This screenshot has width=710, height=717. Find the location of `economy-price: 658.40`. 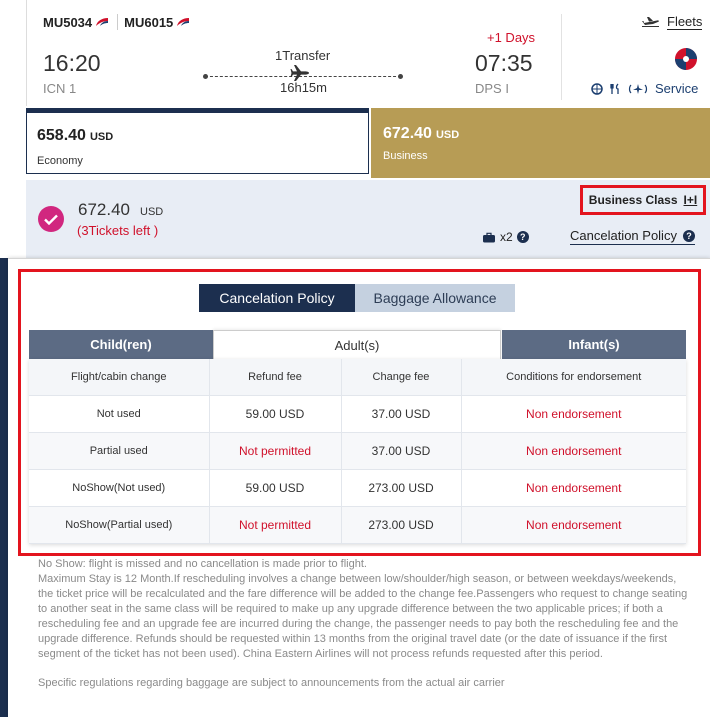

economy-price: 658.40 is located at coordinates (61, 135).